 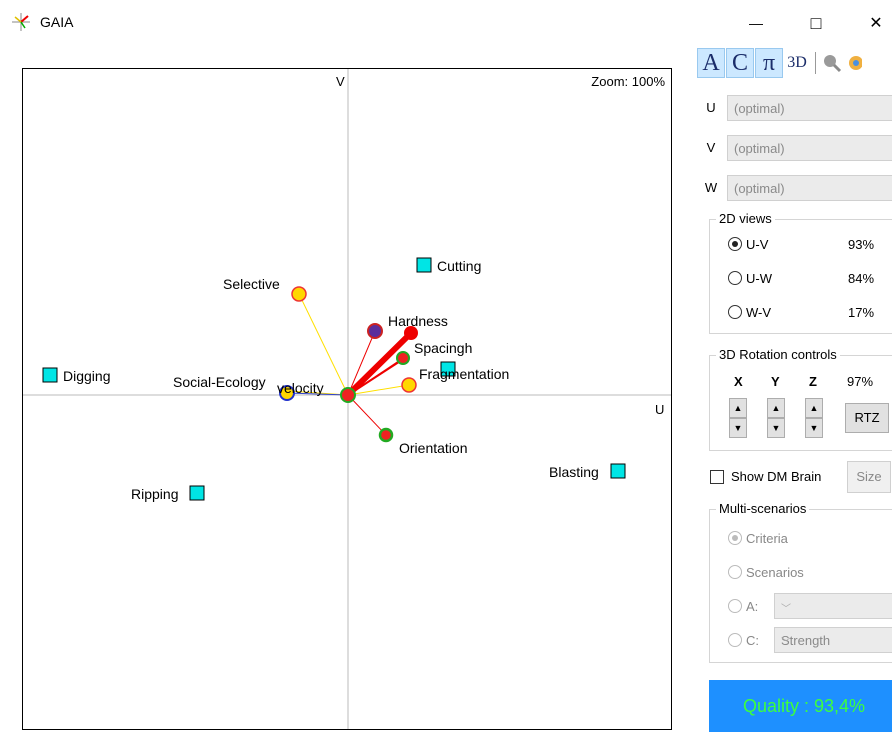 What do you see at coordinates (869, 477) in the screenshot?
I see `size-button: Size` at bounding box center [869, 477].